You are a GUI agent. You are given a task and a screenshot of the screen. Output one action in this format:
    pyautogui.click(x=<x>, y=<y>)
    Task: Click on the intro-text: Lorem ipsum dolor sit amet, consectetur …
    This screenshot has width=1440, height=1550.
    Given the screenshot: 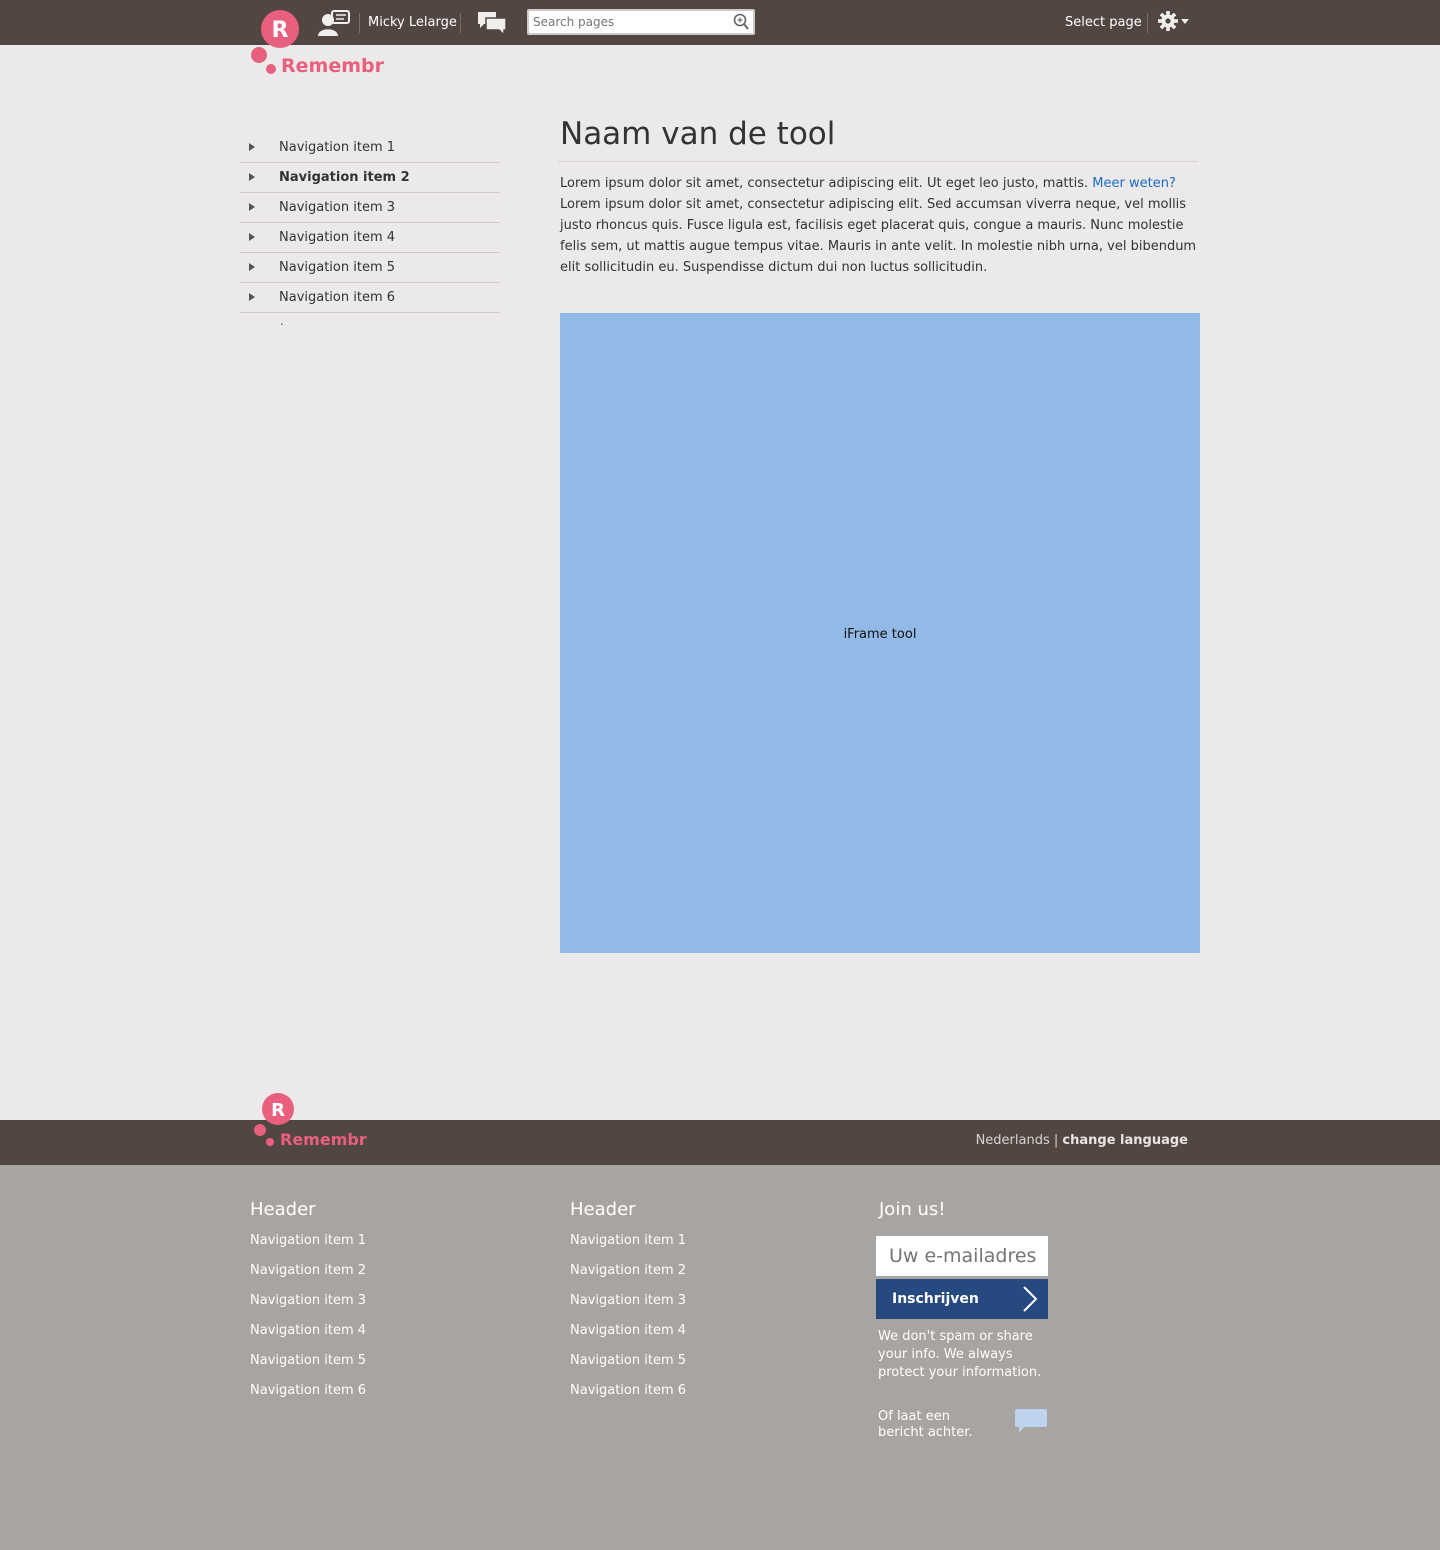 What is the action you would take?
    pyautogui.click(x=880, y=225)
    